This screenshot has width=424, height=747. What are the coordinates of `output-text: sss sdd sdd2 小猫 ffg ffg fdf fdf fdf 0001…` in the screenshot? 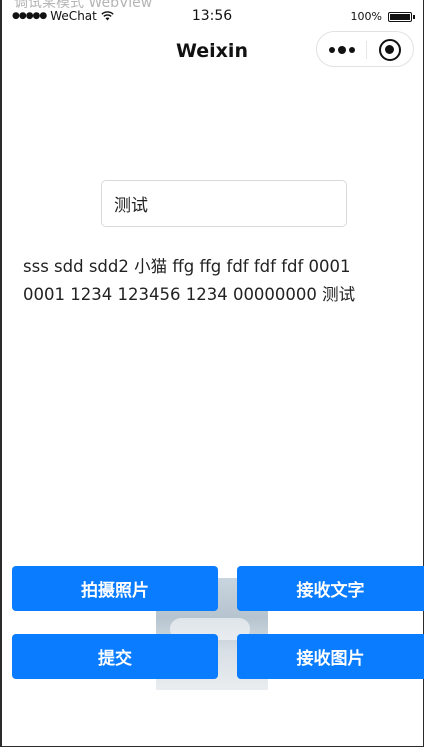 It's located at (189, 280).